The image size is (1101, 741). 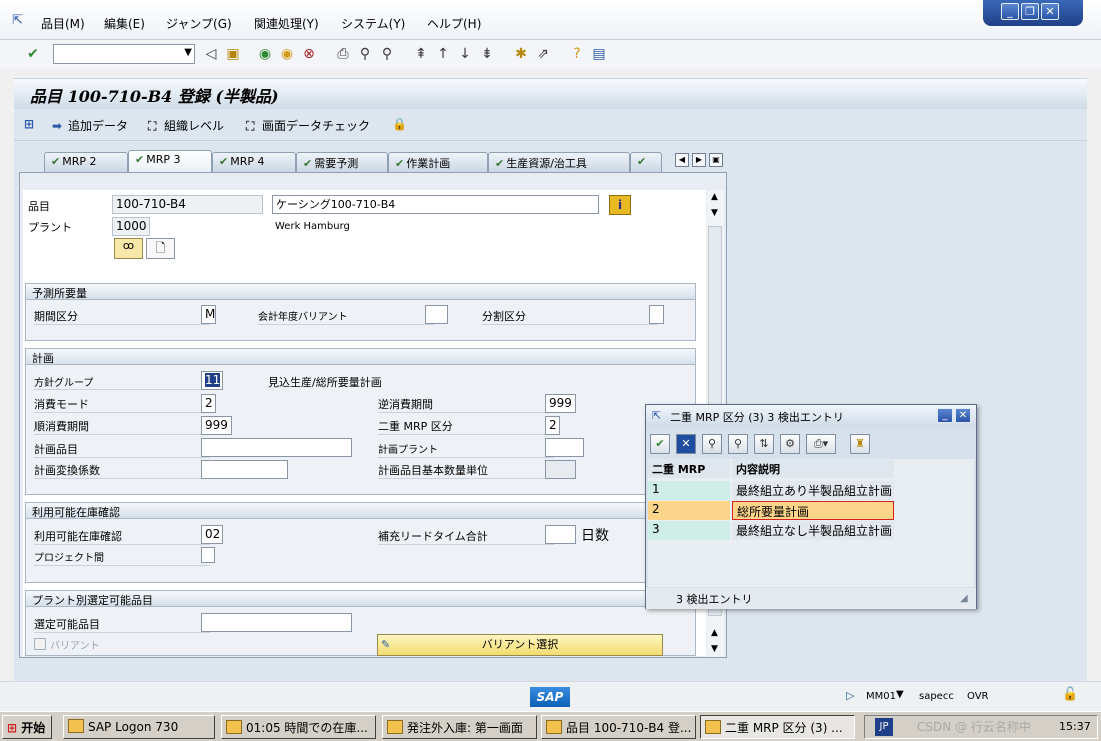 What do you see at coordinates (254, 162) in the screenshot?
I see `tab-mrp4: ✔ MRP 4` at bounding box center [254, 162].